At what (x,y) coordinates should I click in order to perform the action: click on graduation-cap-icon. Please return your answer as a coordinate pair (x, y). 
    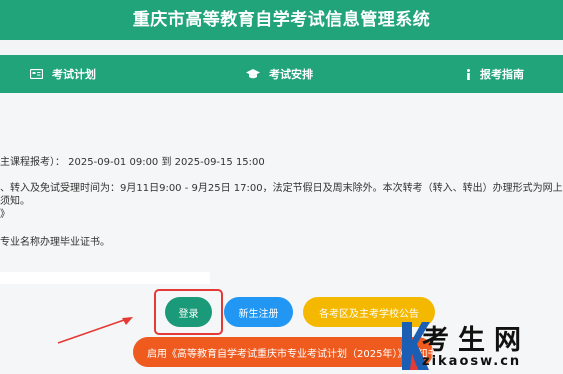
    Looking at the image, I should click on (253, 74).